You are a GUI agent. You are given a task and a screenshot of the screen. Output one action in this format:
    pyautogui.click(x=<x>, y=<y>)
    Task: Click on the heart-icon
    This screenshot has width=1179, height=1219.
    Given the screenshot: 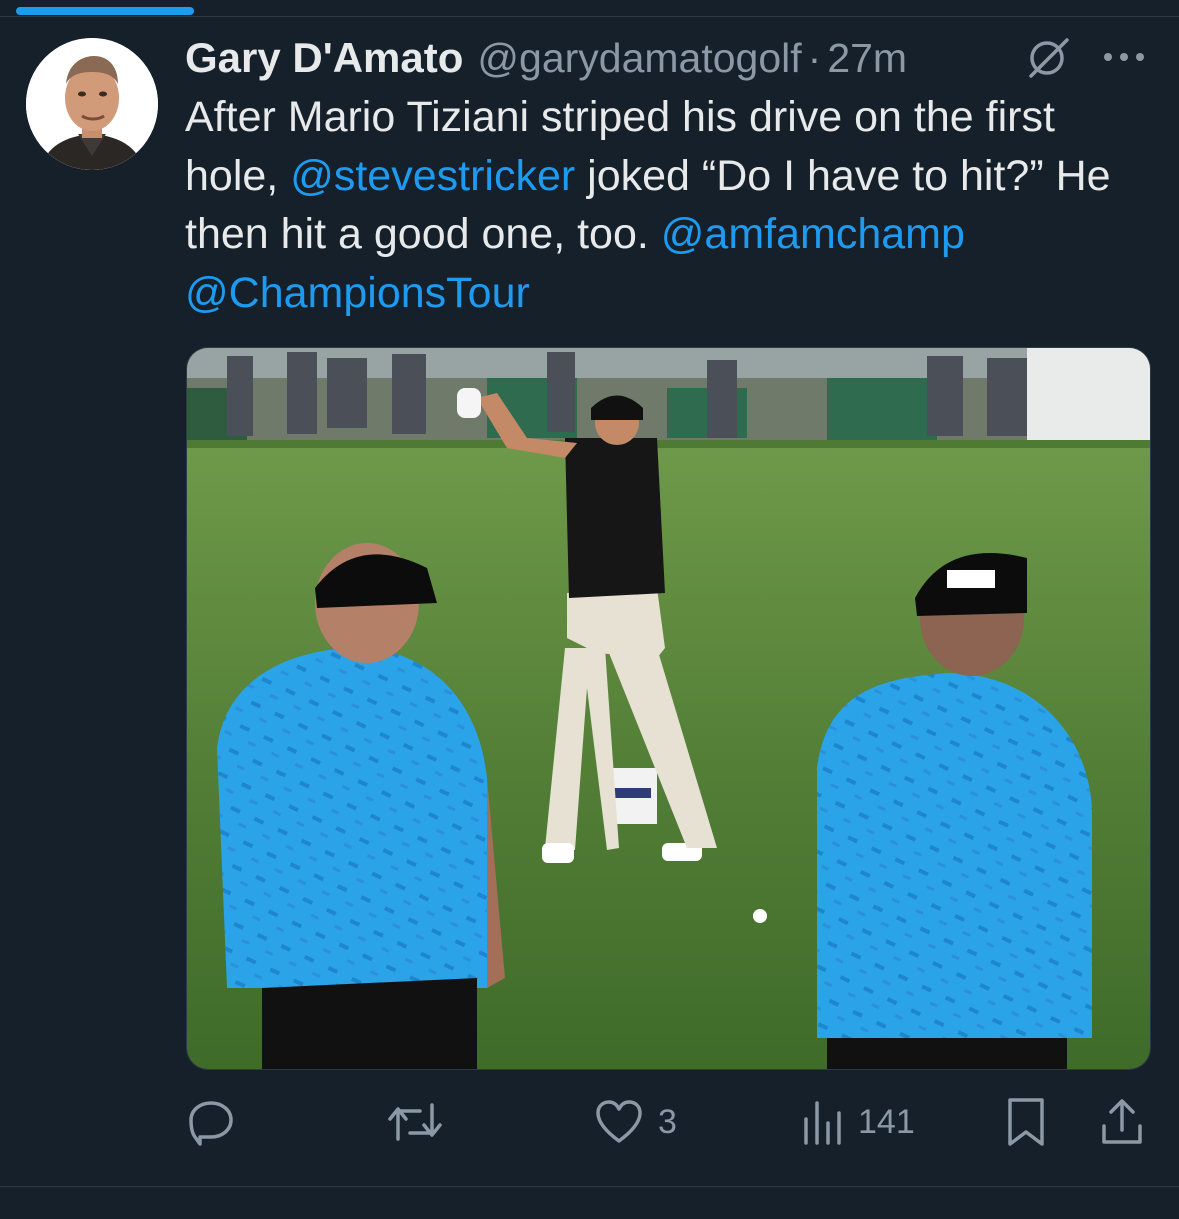 What is the action you would take?
    pyautogui.click(x=619, y=1121)
    